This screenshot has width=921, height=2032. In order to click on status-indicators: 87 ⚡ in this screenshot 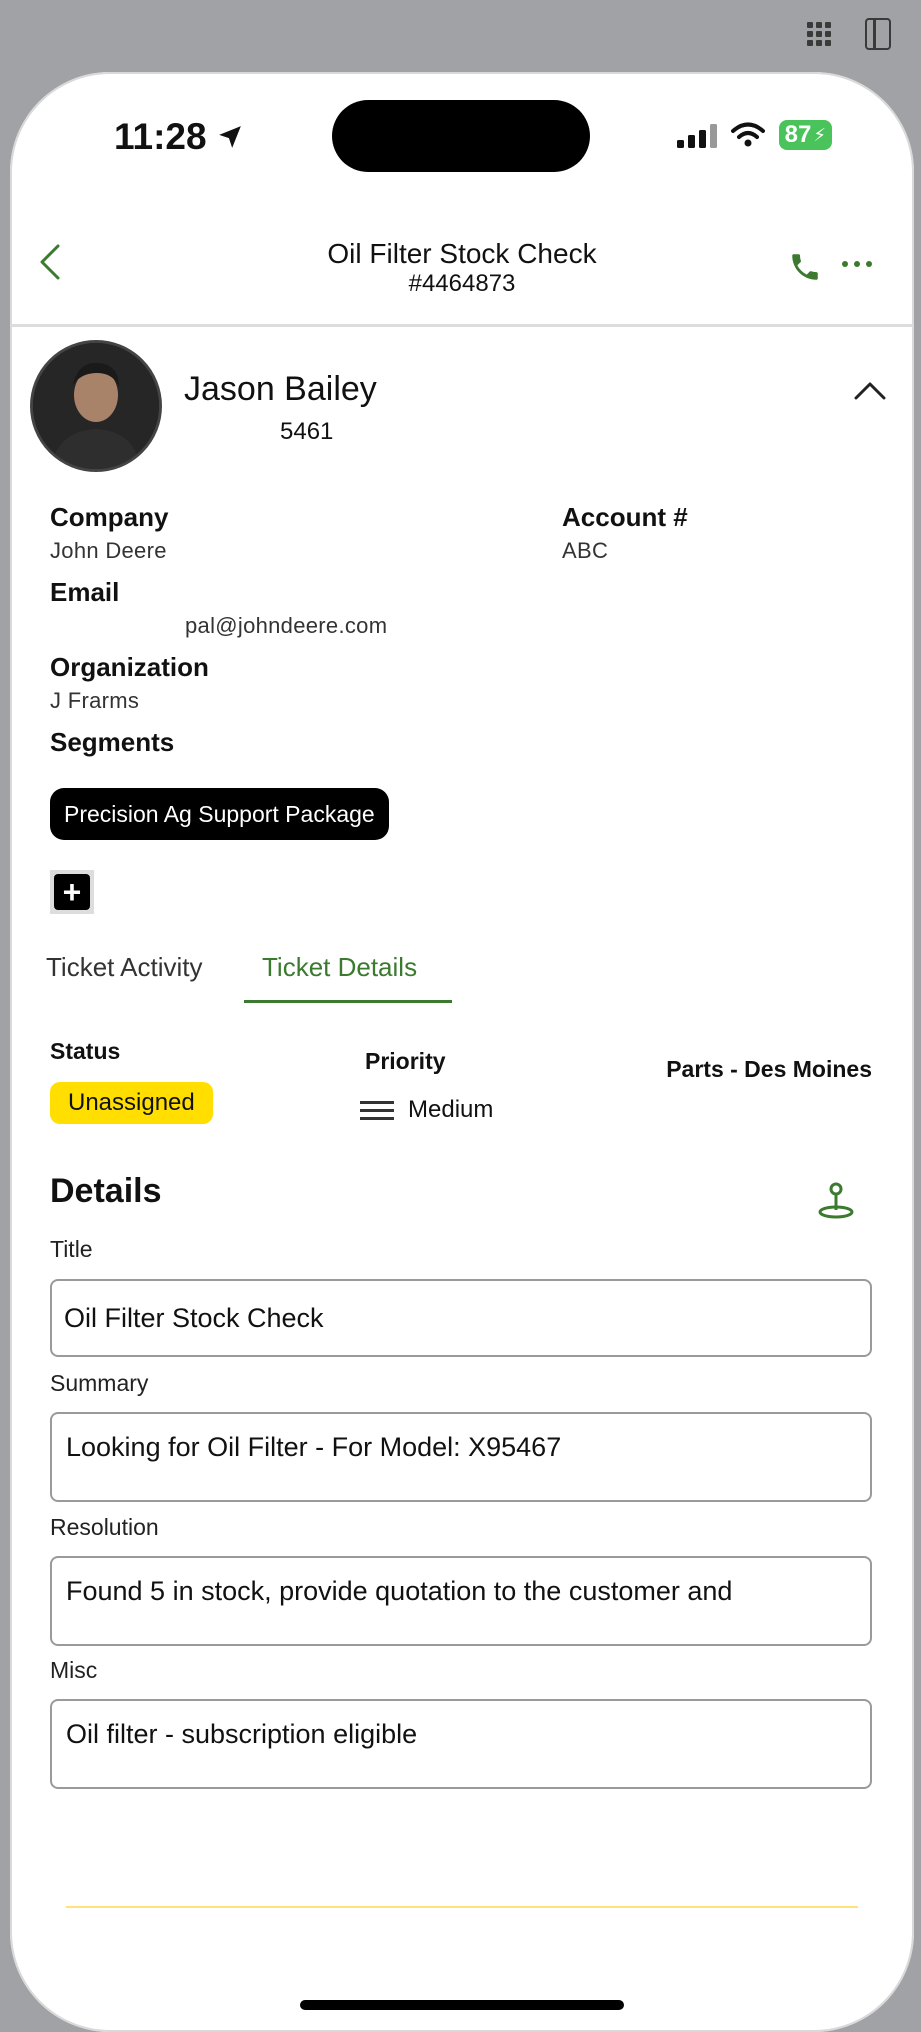, I will do `click(754, 135)`.